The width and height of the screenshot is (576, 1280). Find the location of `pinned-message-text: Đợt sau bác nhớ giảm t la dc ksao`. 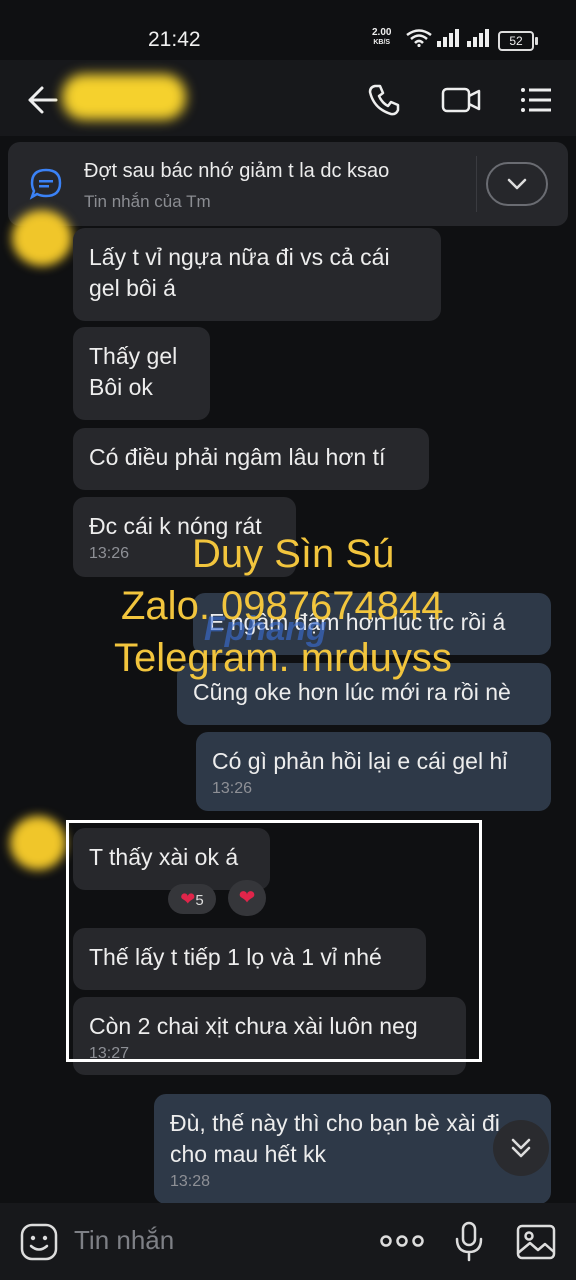

pinned-message-text: Đợt sau bác nhớ giảm t la dc ksao is located at coordinates (237, 171).